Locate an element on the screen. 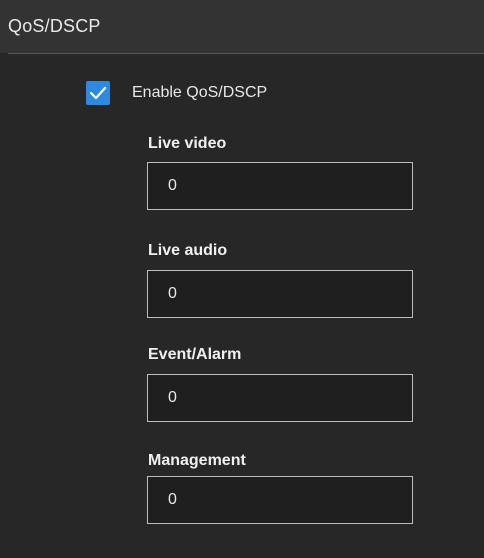 The width and height of the screenshot is (484, 558). checkmark-icon is located at coordinates (98, 93).